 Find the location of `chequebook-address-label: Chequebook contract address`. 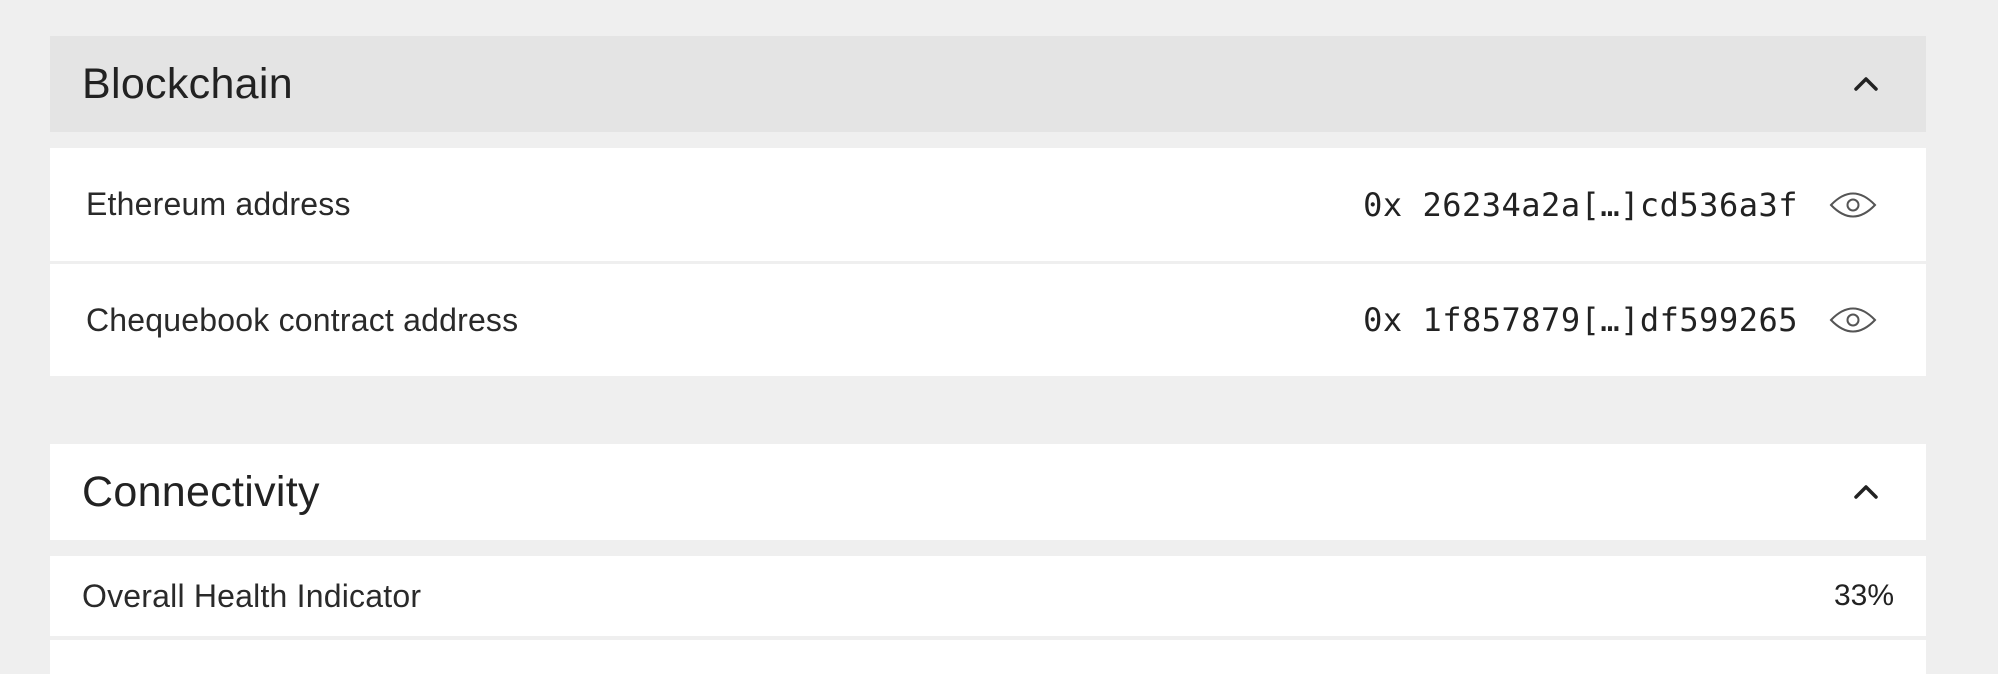

chequebook-address-label: Chequebook contract address is located at coordinates (302, 319).